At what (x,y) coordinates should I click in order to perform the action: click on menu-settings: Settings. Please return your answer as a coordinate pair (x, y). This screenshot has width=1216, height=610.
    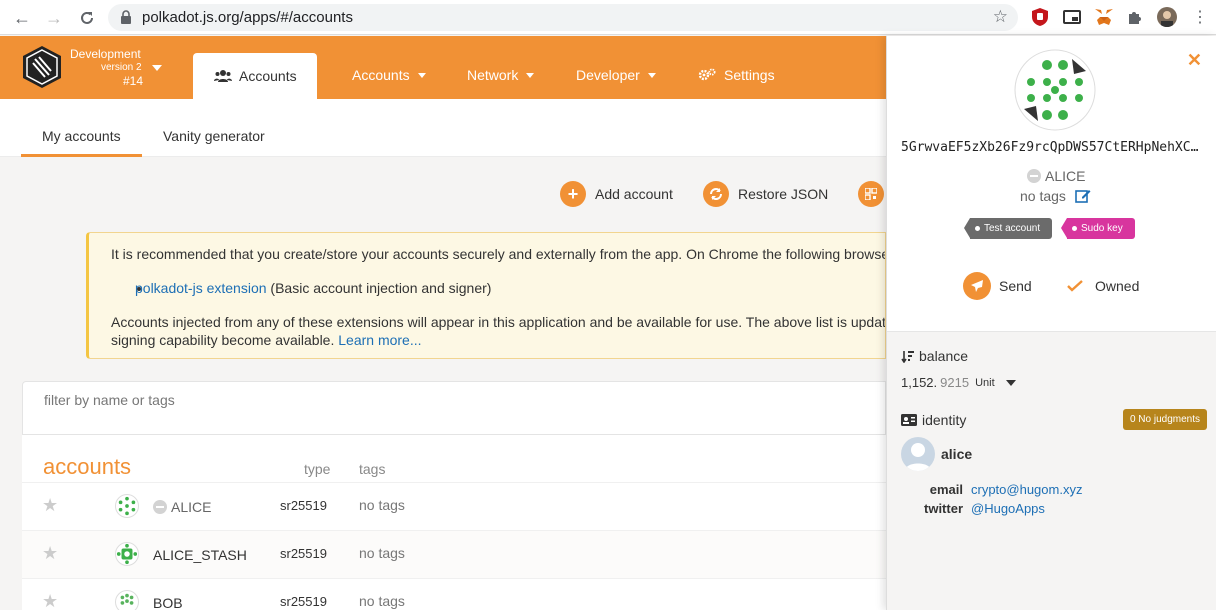
    Looking at the image, I should click on (736, 75).